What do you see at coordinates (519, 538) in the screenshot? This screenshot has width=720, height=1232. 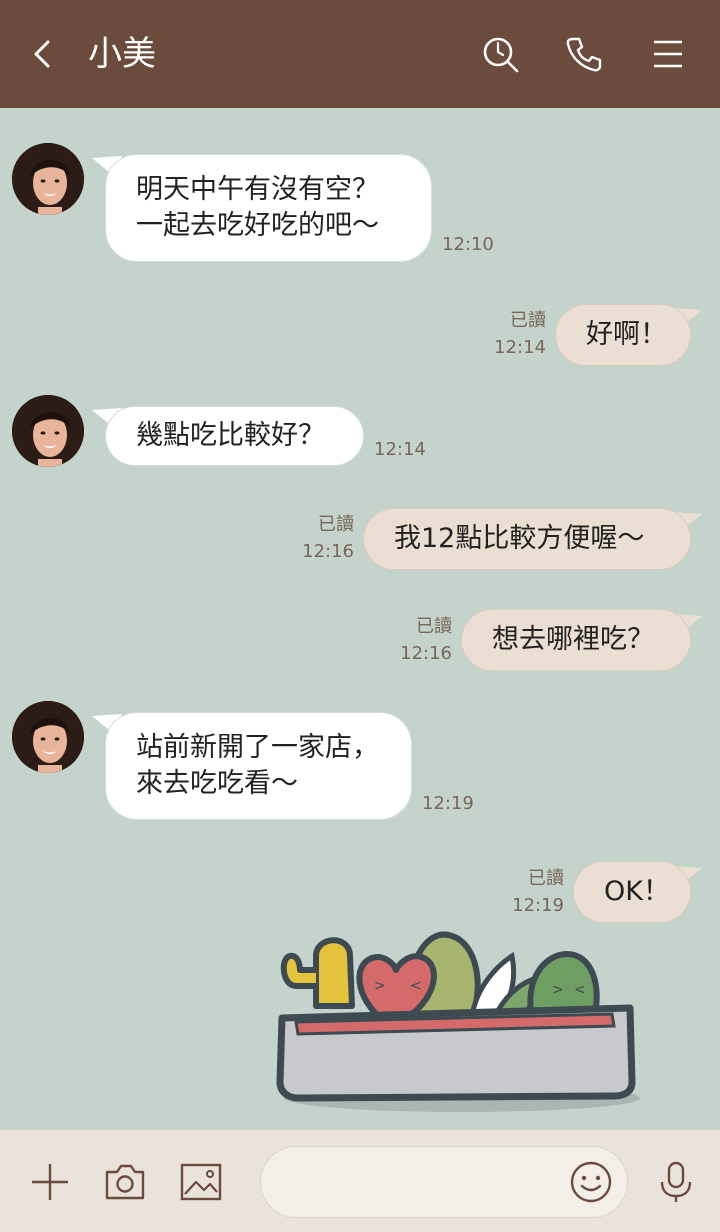 I see `message-text: 我12點比較方便喔～` at bounding box center [519, 538].